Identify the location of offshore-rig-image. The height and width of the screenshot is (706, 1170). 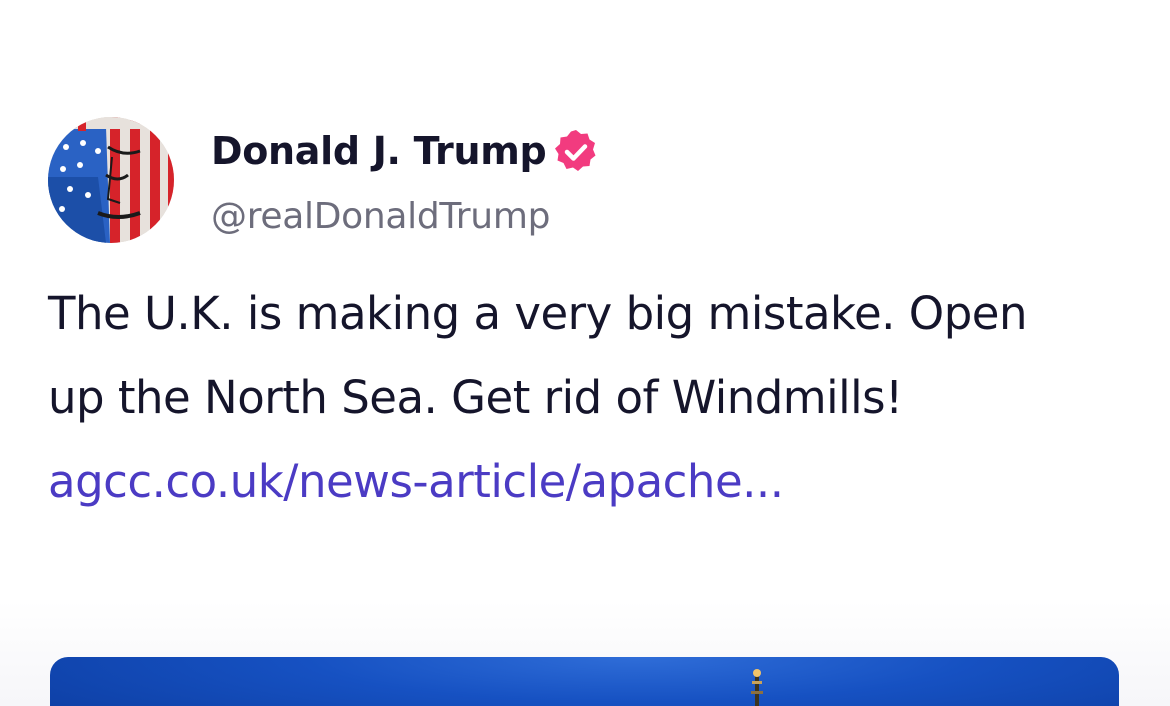
(757, 687).